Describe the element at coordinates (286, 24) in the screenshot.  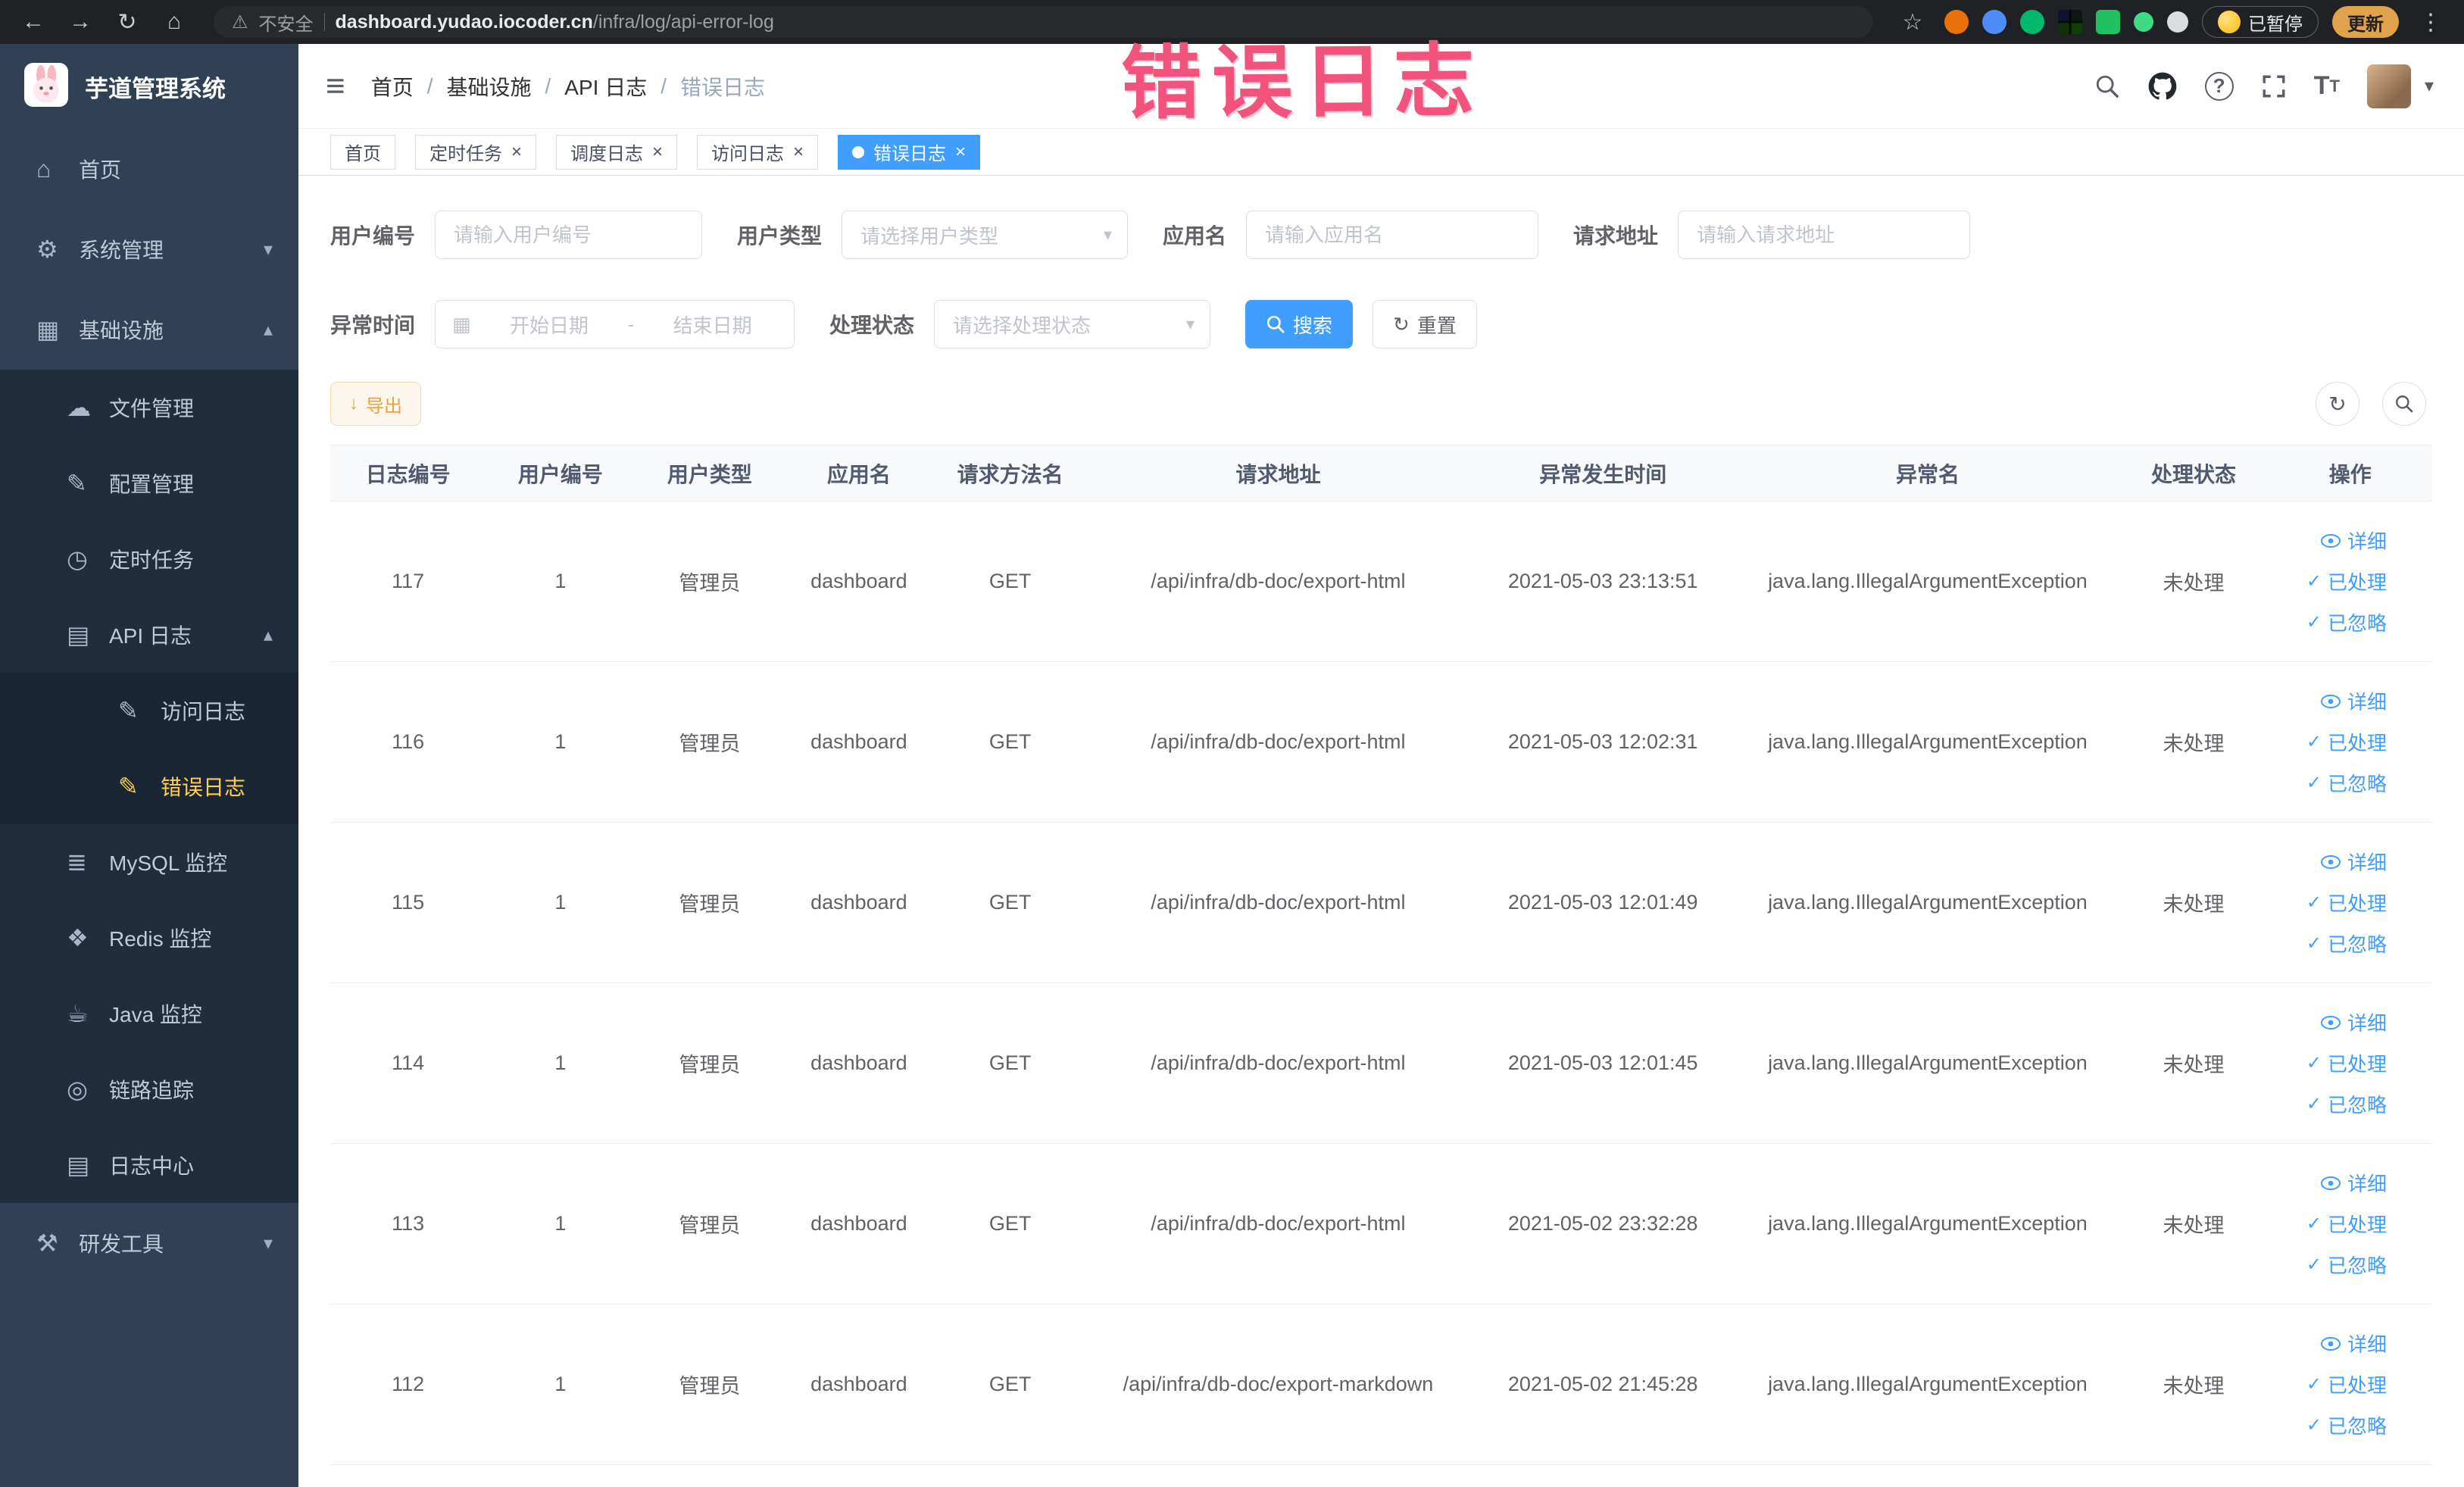
I see `security-label: 不安全` at that location.